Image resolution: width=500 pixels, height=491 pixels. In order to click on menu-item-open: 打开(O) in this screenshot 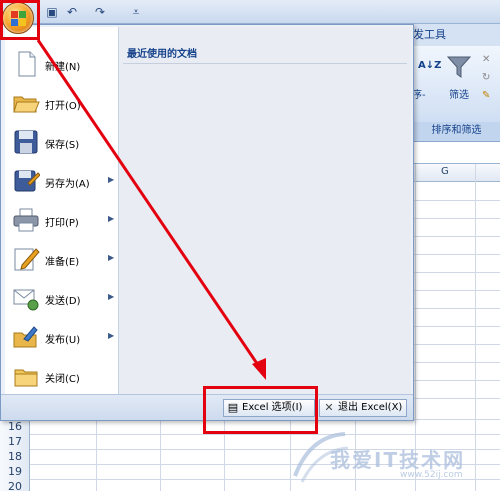, I will do `click(62, 103)`.